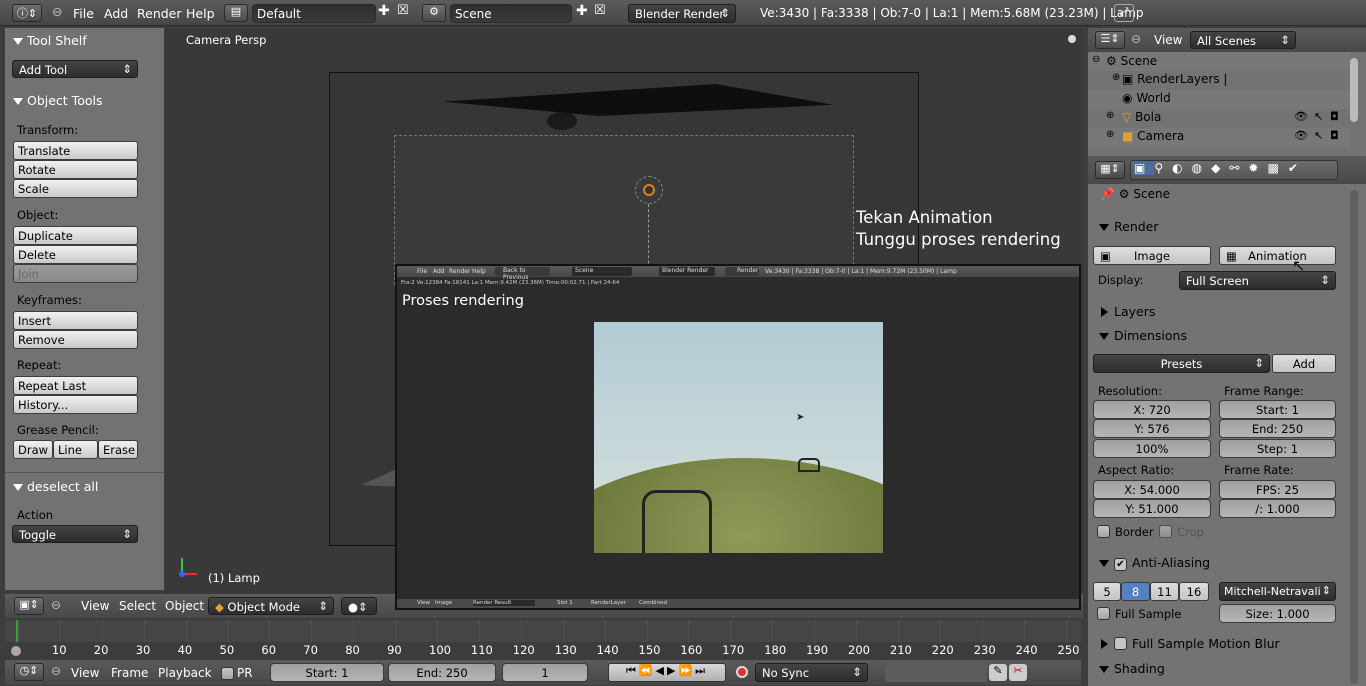  Describe the element at coordinates (742, 672) in the screenshot. I see `record-icon` at that location.